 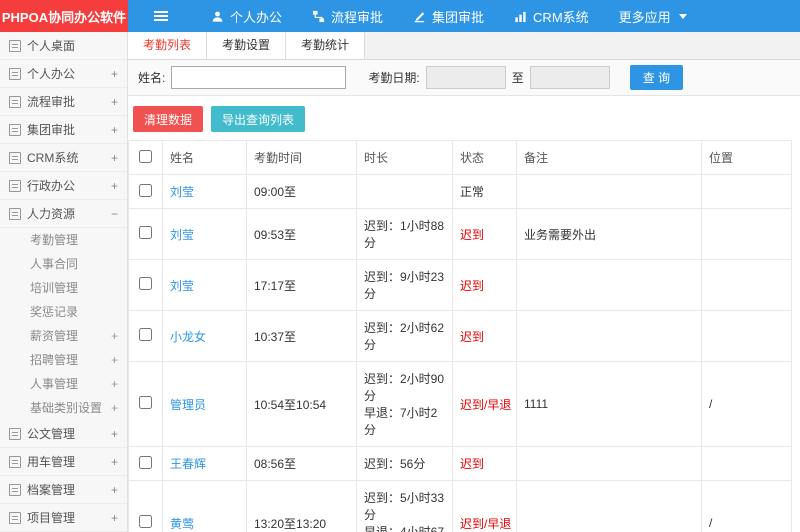 I want to click on sidebar-subitem-personnel-contract: 人事合同, so click(x=63, y=264).